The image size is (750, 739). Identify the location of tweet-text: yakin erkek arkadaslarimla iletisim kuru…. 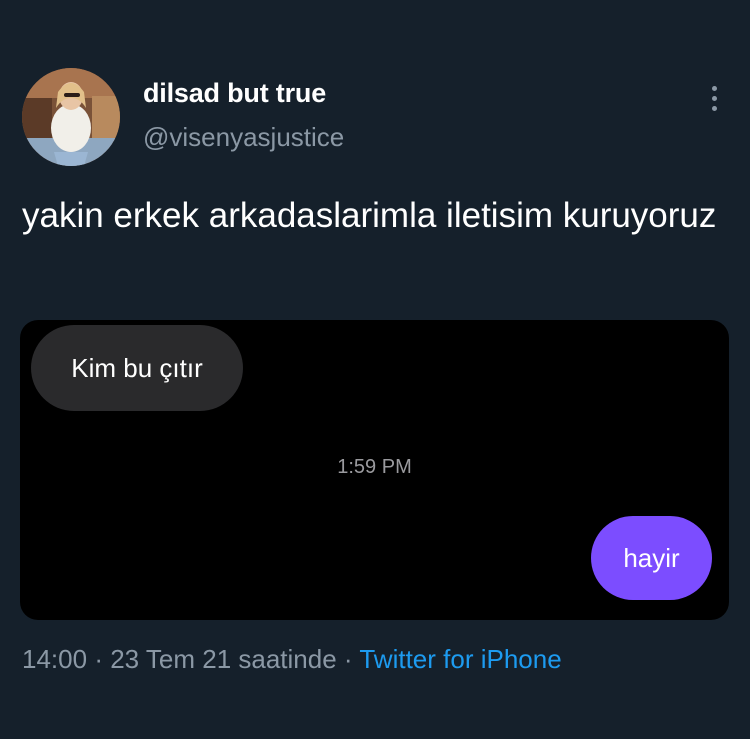
(369, 215).